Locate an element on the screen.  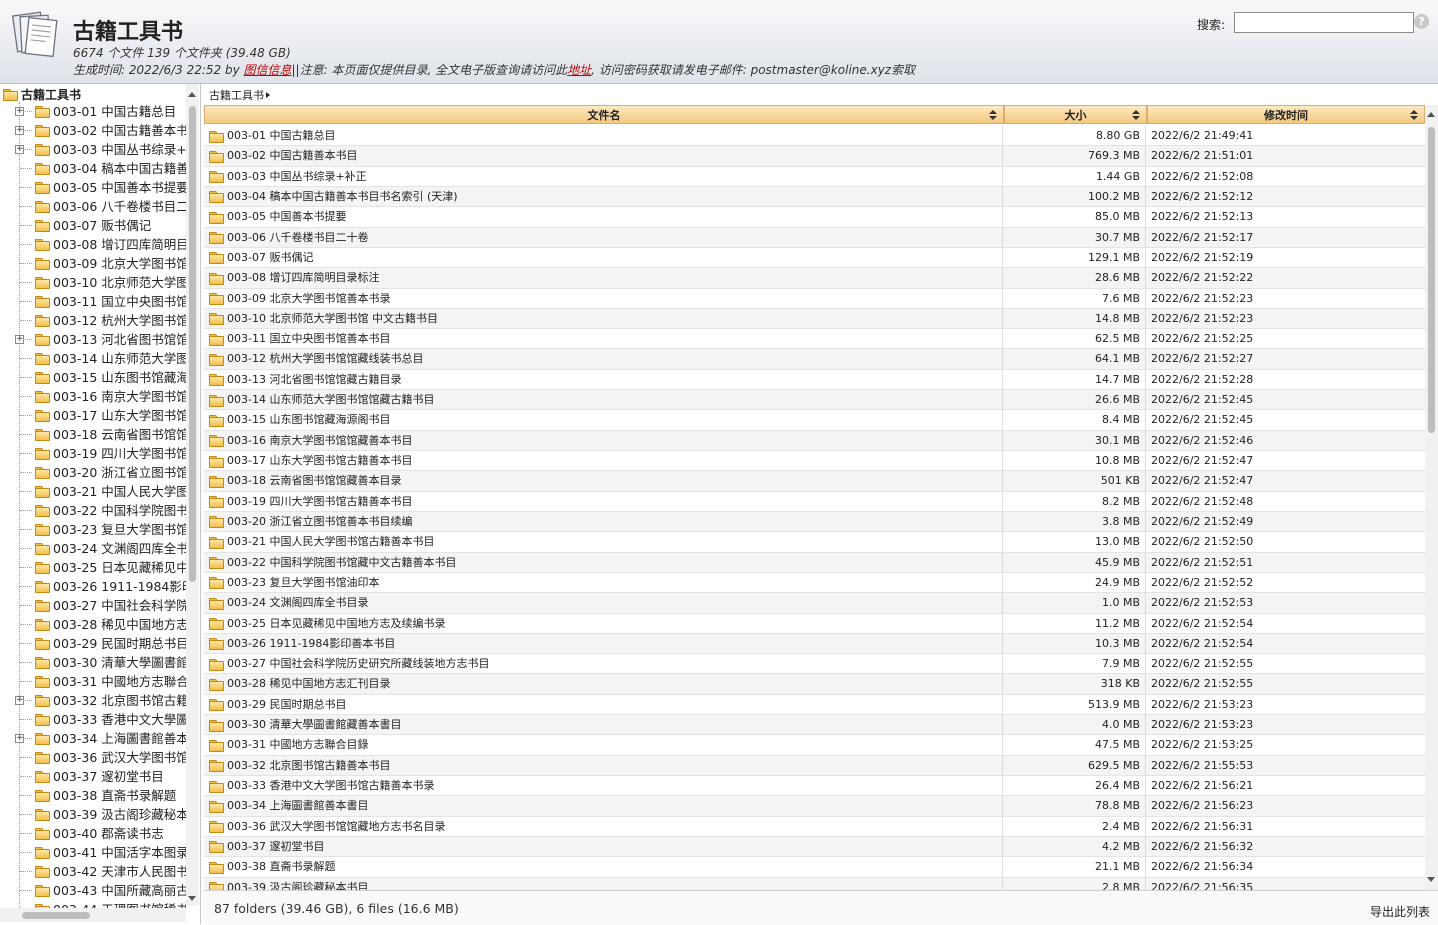
table-row: 003-24 文渊阁四库全书目录 1.0 MB 2022/6/2 21:52:53 is located at coordinates (814, 603).